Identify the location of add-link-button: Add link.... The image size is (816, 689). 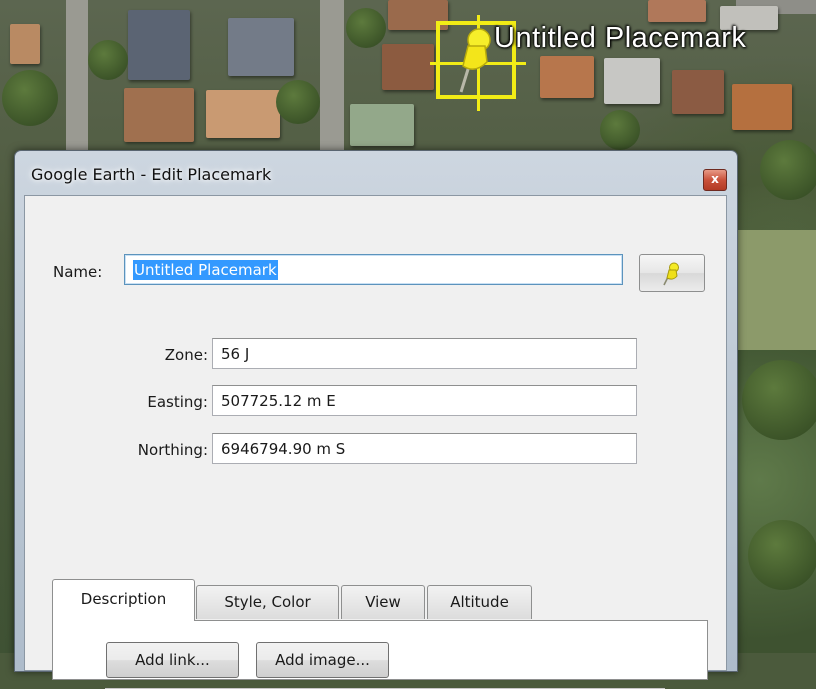
(172, 660).